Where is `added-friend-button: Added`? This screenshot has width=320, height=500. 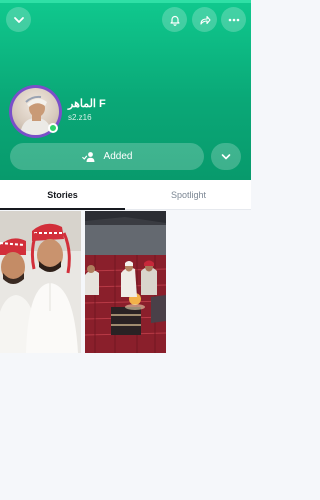
added-friend-button: Added is located at coordinates (107, 156).